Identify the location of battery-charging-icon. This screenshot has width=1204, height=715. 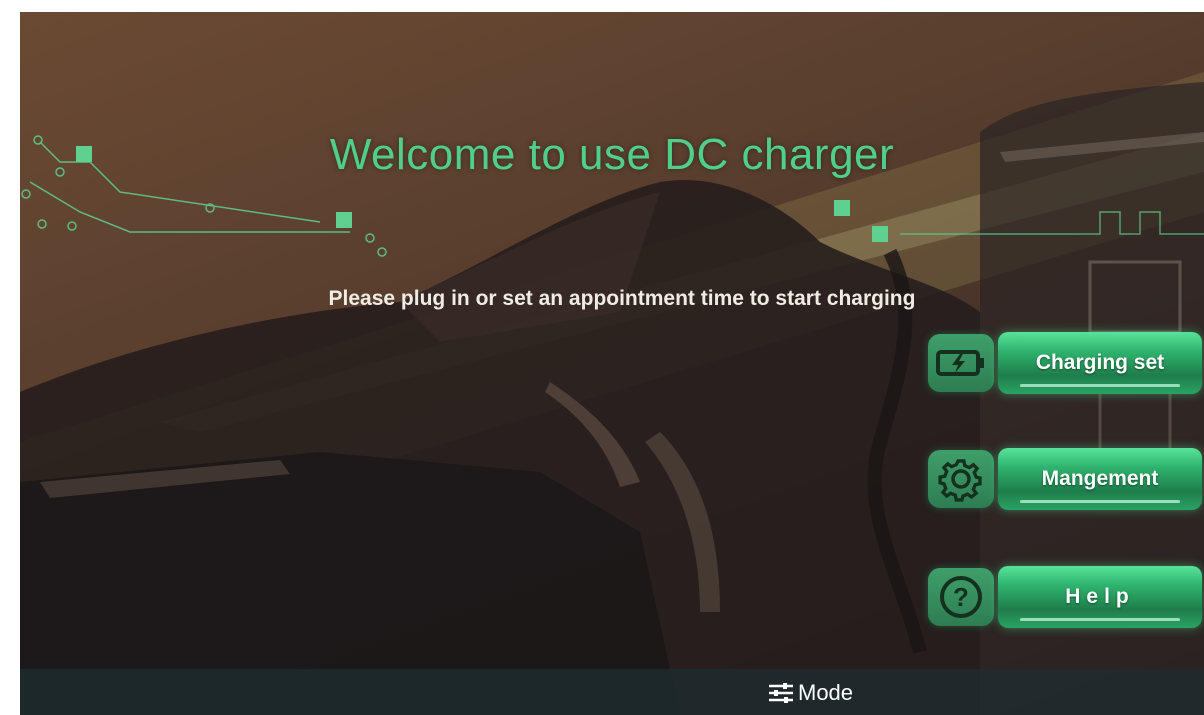
(961, 363).